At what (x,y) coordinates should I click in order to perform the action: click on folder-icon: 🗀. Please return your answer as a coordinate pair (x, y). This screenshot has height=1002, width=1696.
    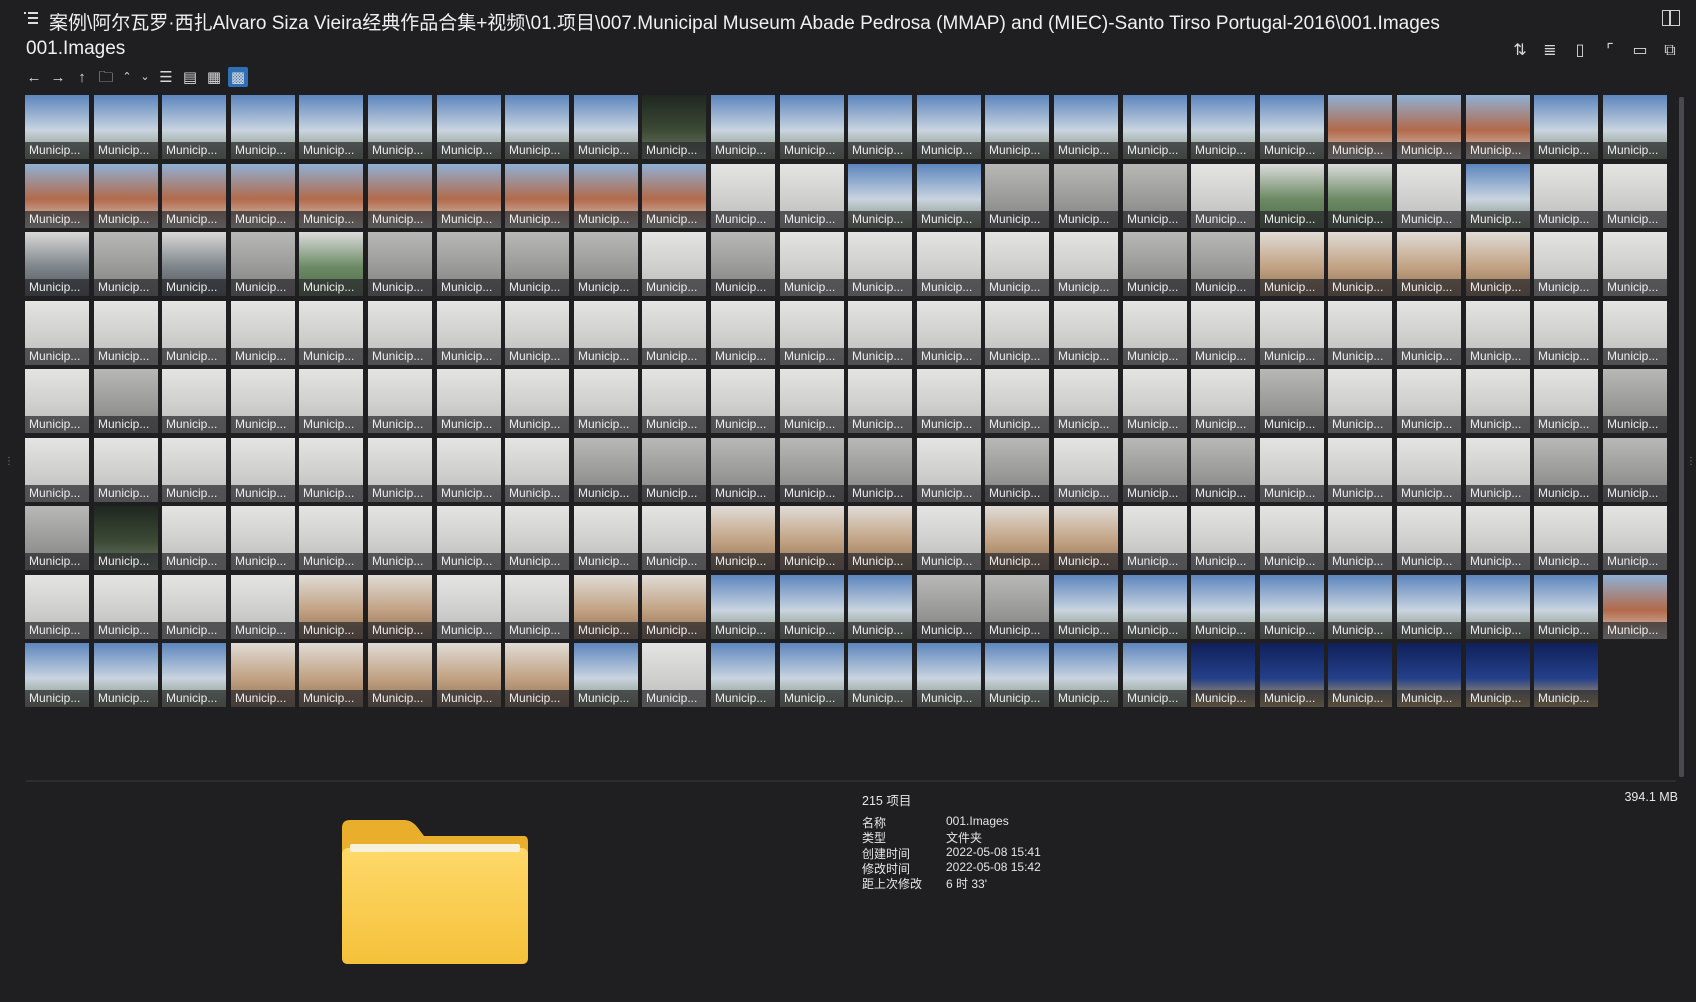
    Looking at the image, I should click on (106, 77).